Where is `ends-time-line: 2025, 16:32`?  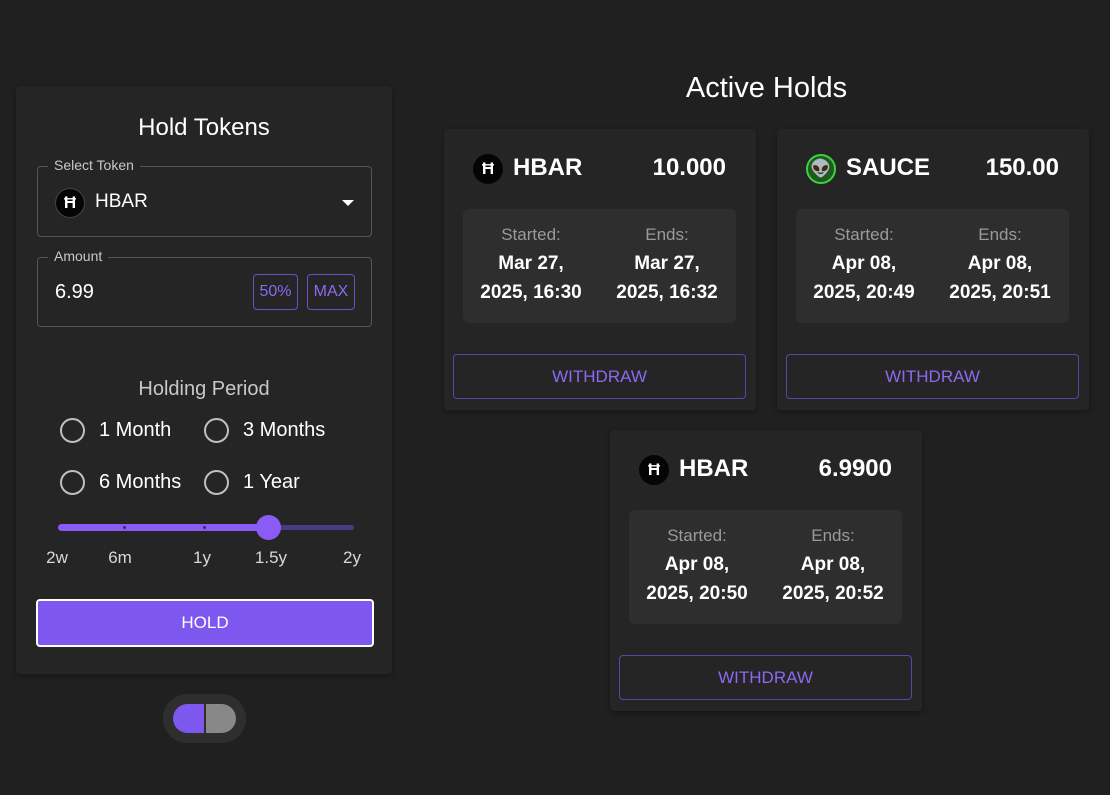 ends-time-line: 2025, 16:32 is located at coordinates (667, 292).